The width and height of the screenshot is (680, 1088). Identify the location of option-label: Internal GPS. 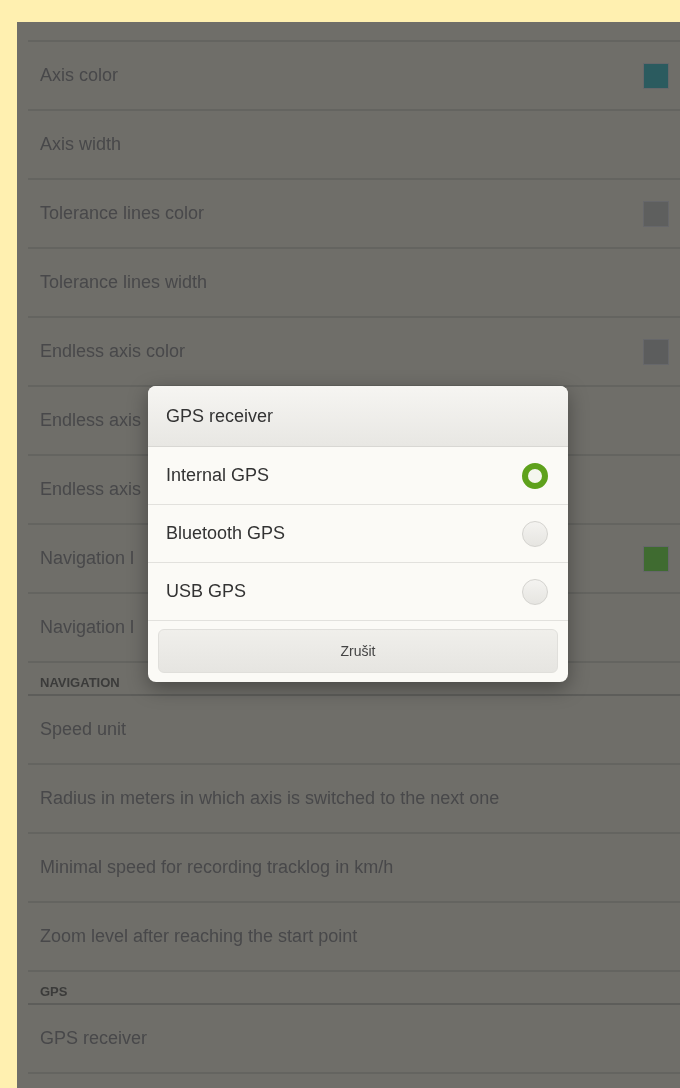
(218, 475).